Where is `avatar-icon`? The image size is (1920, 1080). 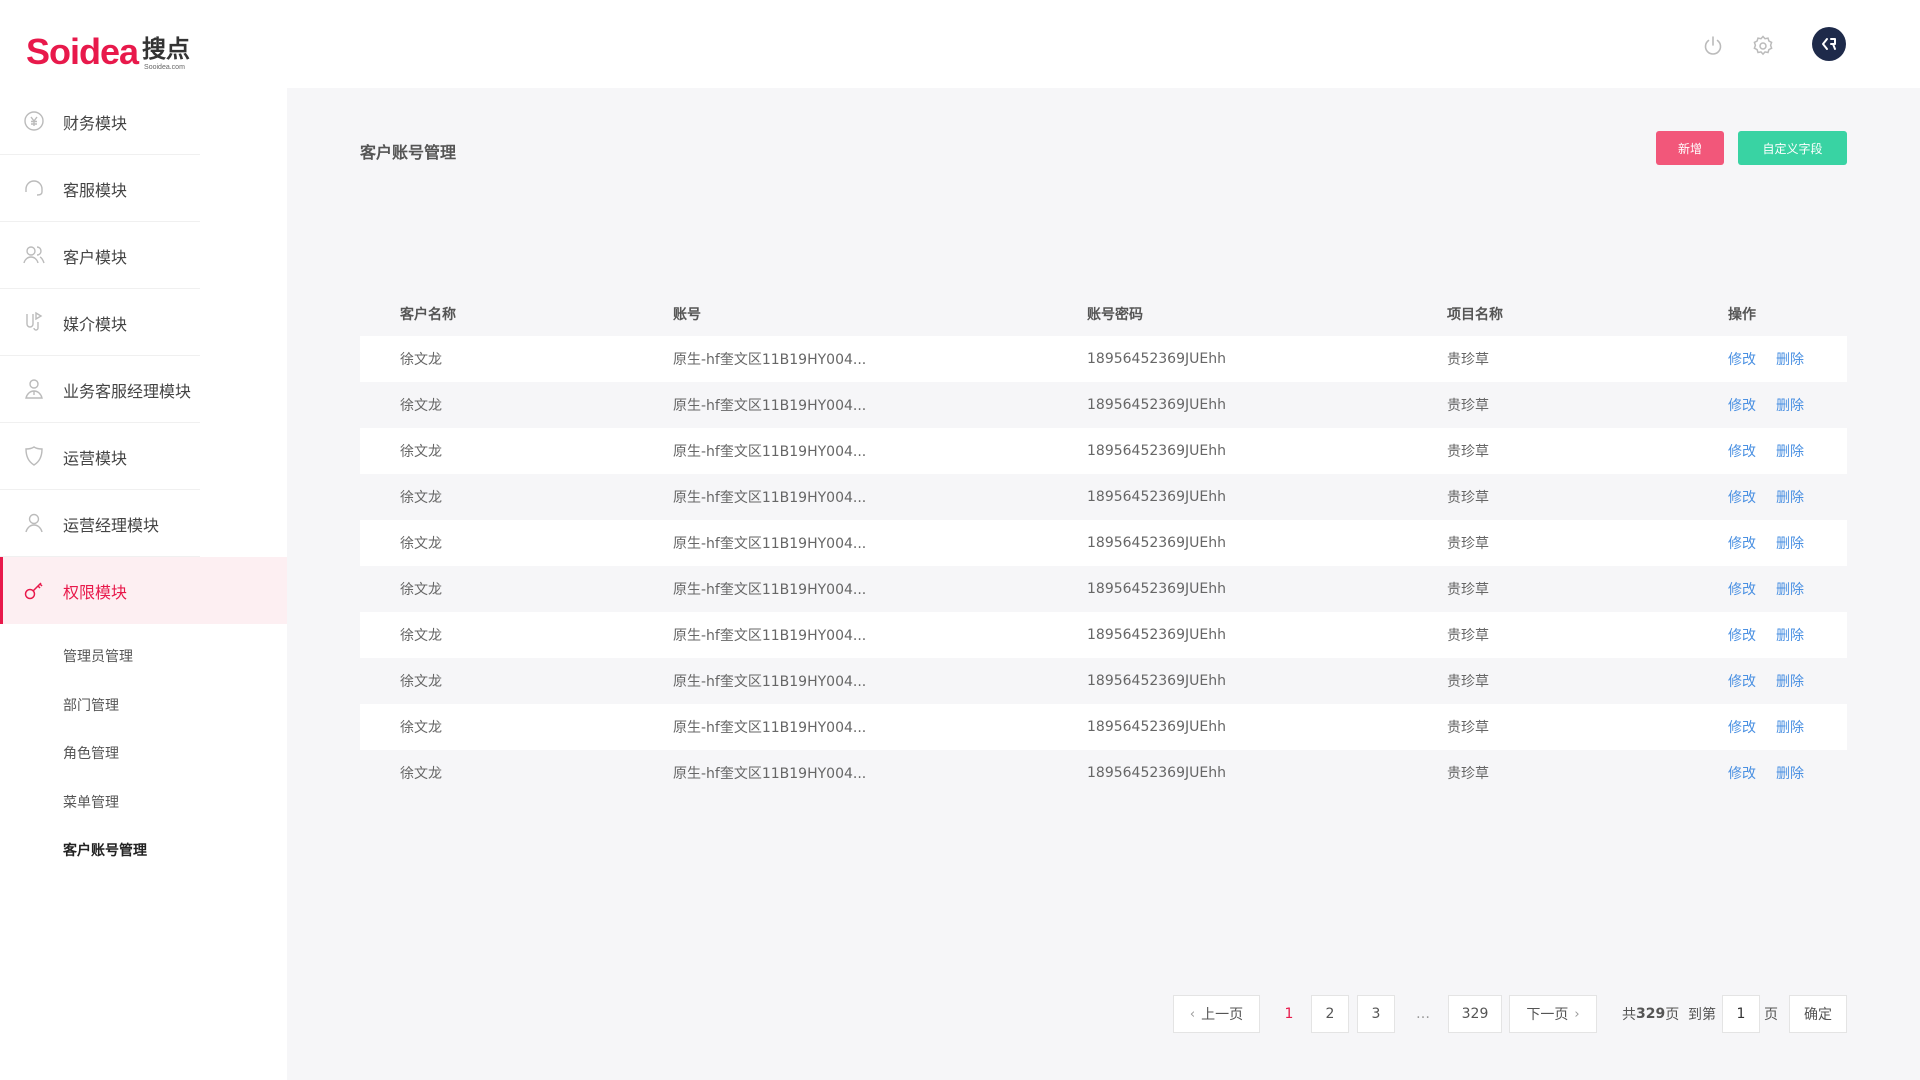
avatar-icon is located at coordinates (1829, 44).